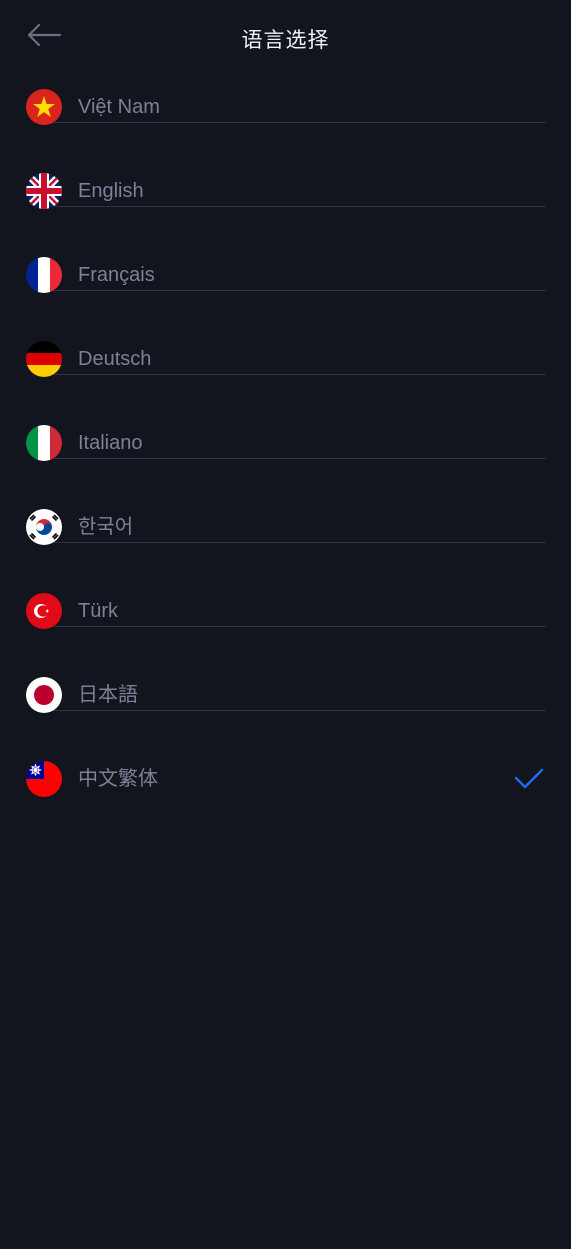  I want to click on italy-flag-icon, so click(44, 443).